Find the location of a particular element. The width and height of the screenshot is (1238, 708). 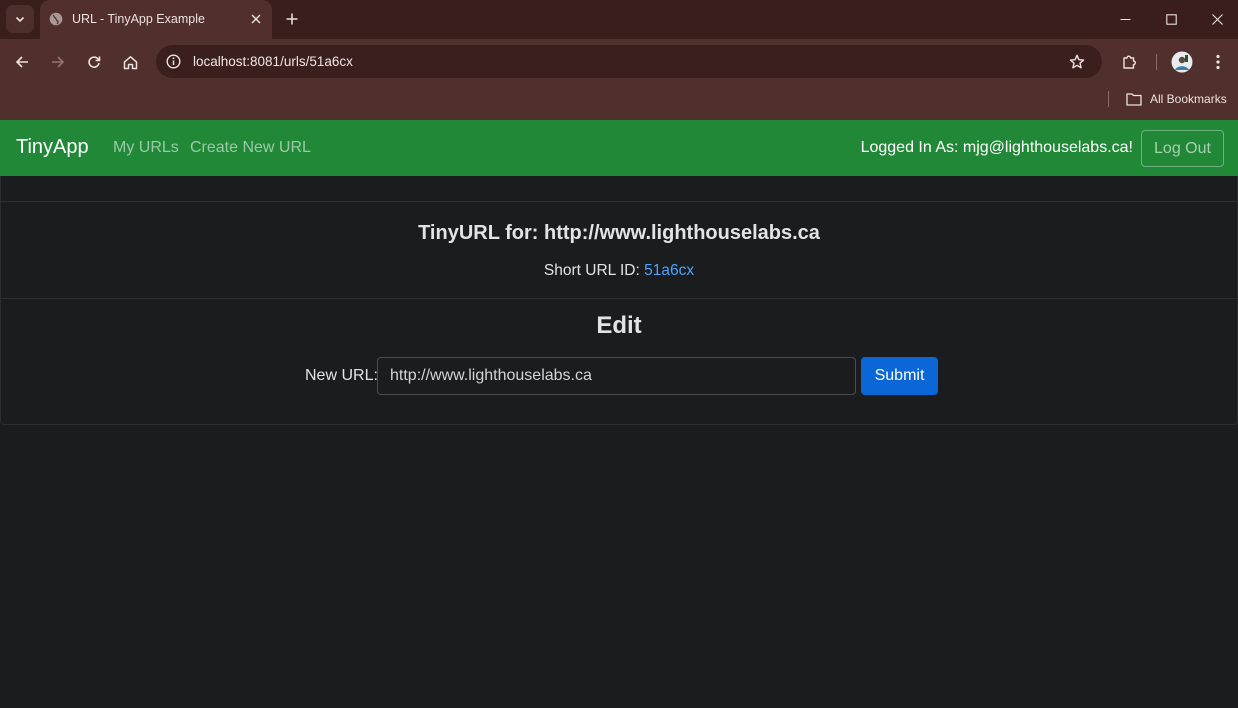

all-bookmarks-button: All Bookmarks is located at coordinates (1176, 99).